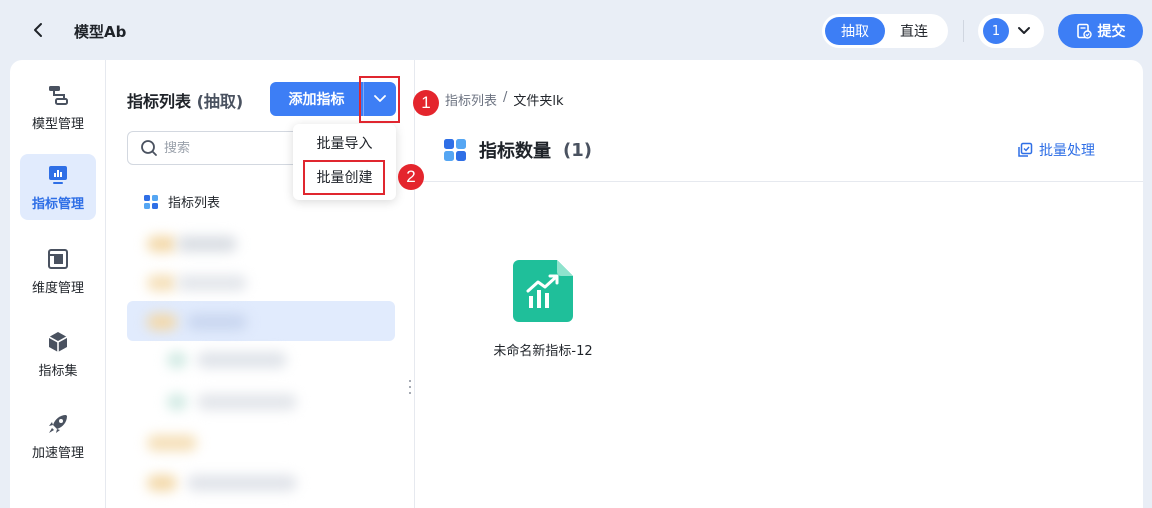 The height and width of the screenshot is (508, 1152). Describe the element at coordinates (58, 175) in the screenshot. I see `metric-chart-icon` at that location.